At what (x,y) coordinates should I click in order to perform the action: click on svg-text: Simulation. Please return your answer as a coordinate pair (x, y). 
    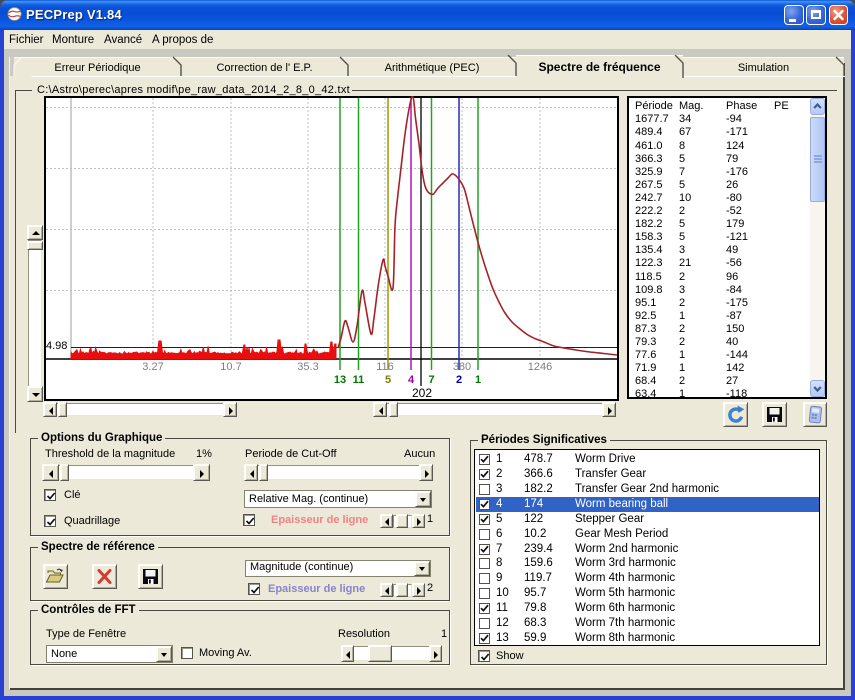
    Looking at the image, I should click on (763, 68).